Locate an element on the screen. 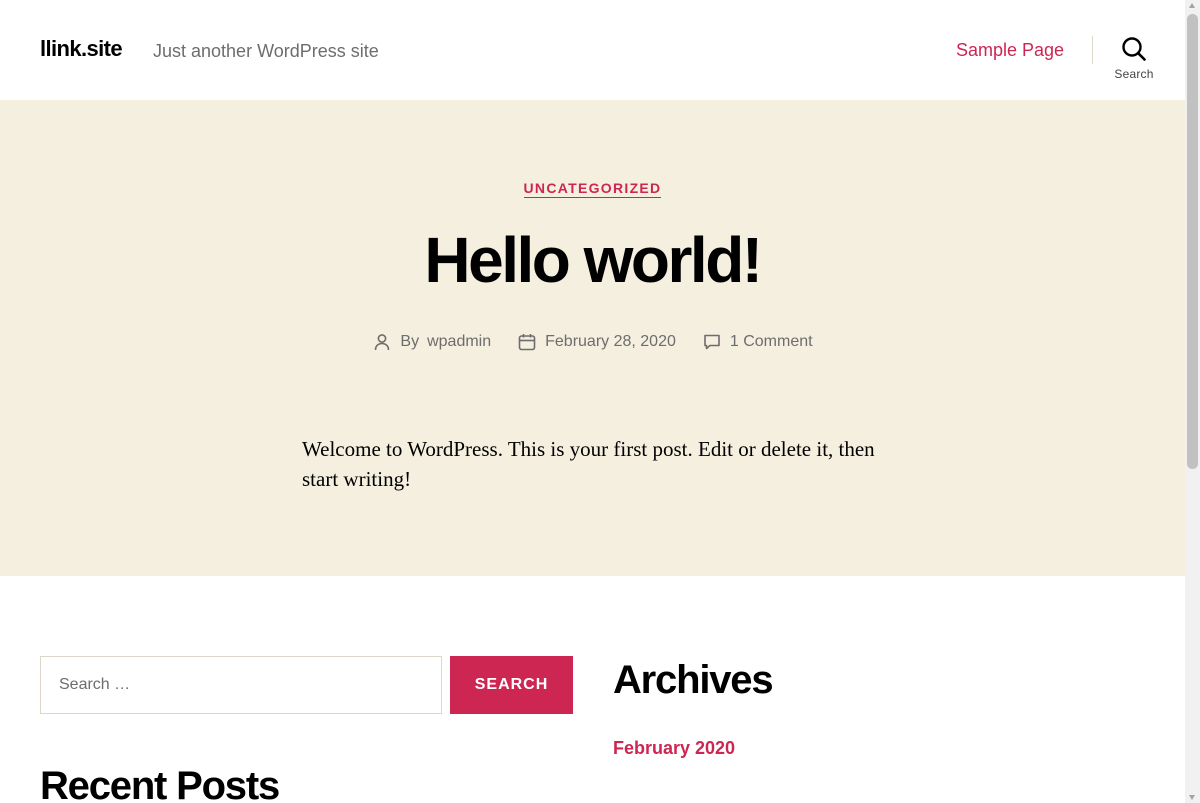  site-description: Just another WordPress site is located at coordinates (266, 51).